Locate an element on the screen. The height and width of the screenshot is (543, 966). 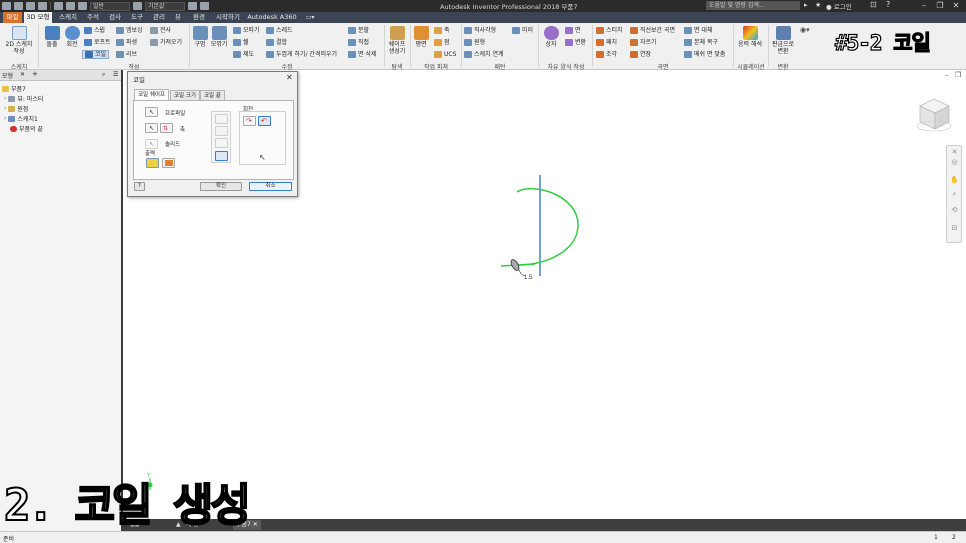
tab-coil-shape: 코일 쉐이프 is located at coordinates (152, 94).